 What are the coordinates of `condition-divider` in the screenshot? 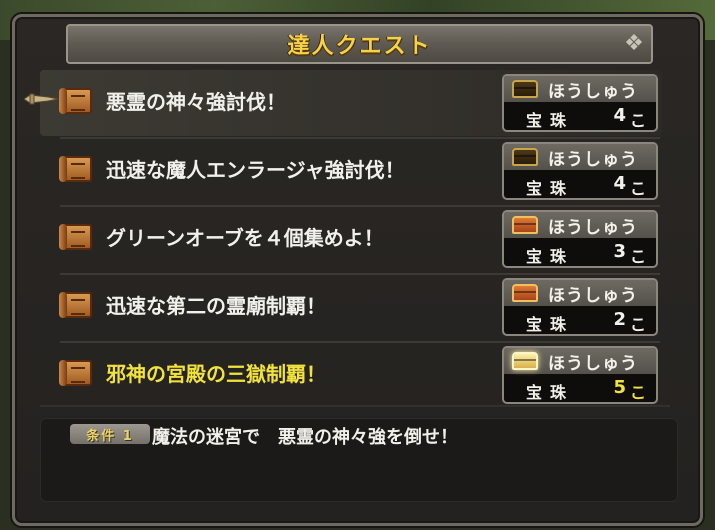 It's located at (355, 406).